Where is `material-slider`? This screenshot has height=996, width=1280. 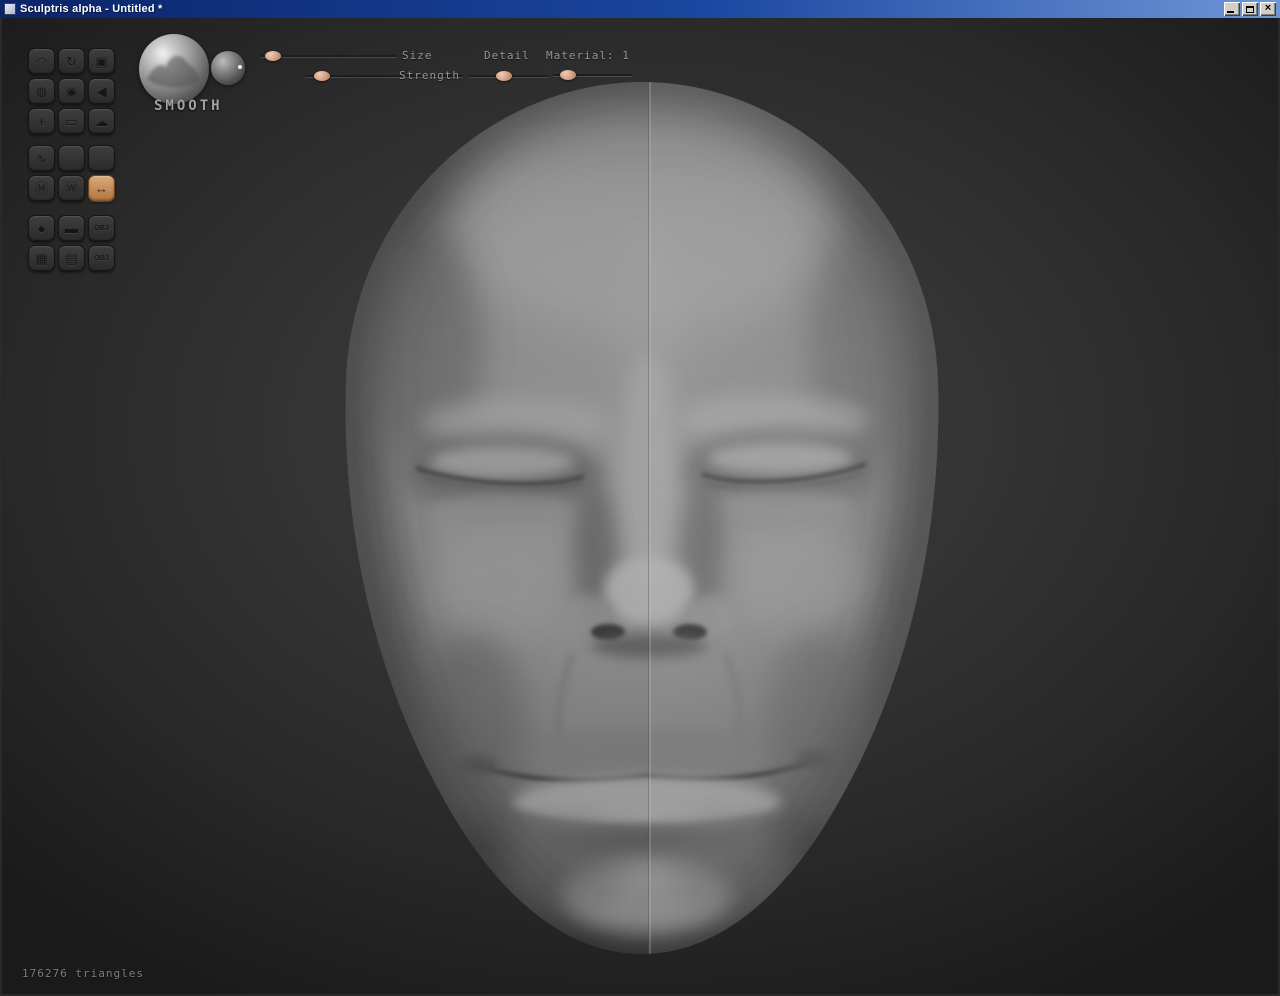 material-slider is located at coordinates (593, 75).